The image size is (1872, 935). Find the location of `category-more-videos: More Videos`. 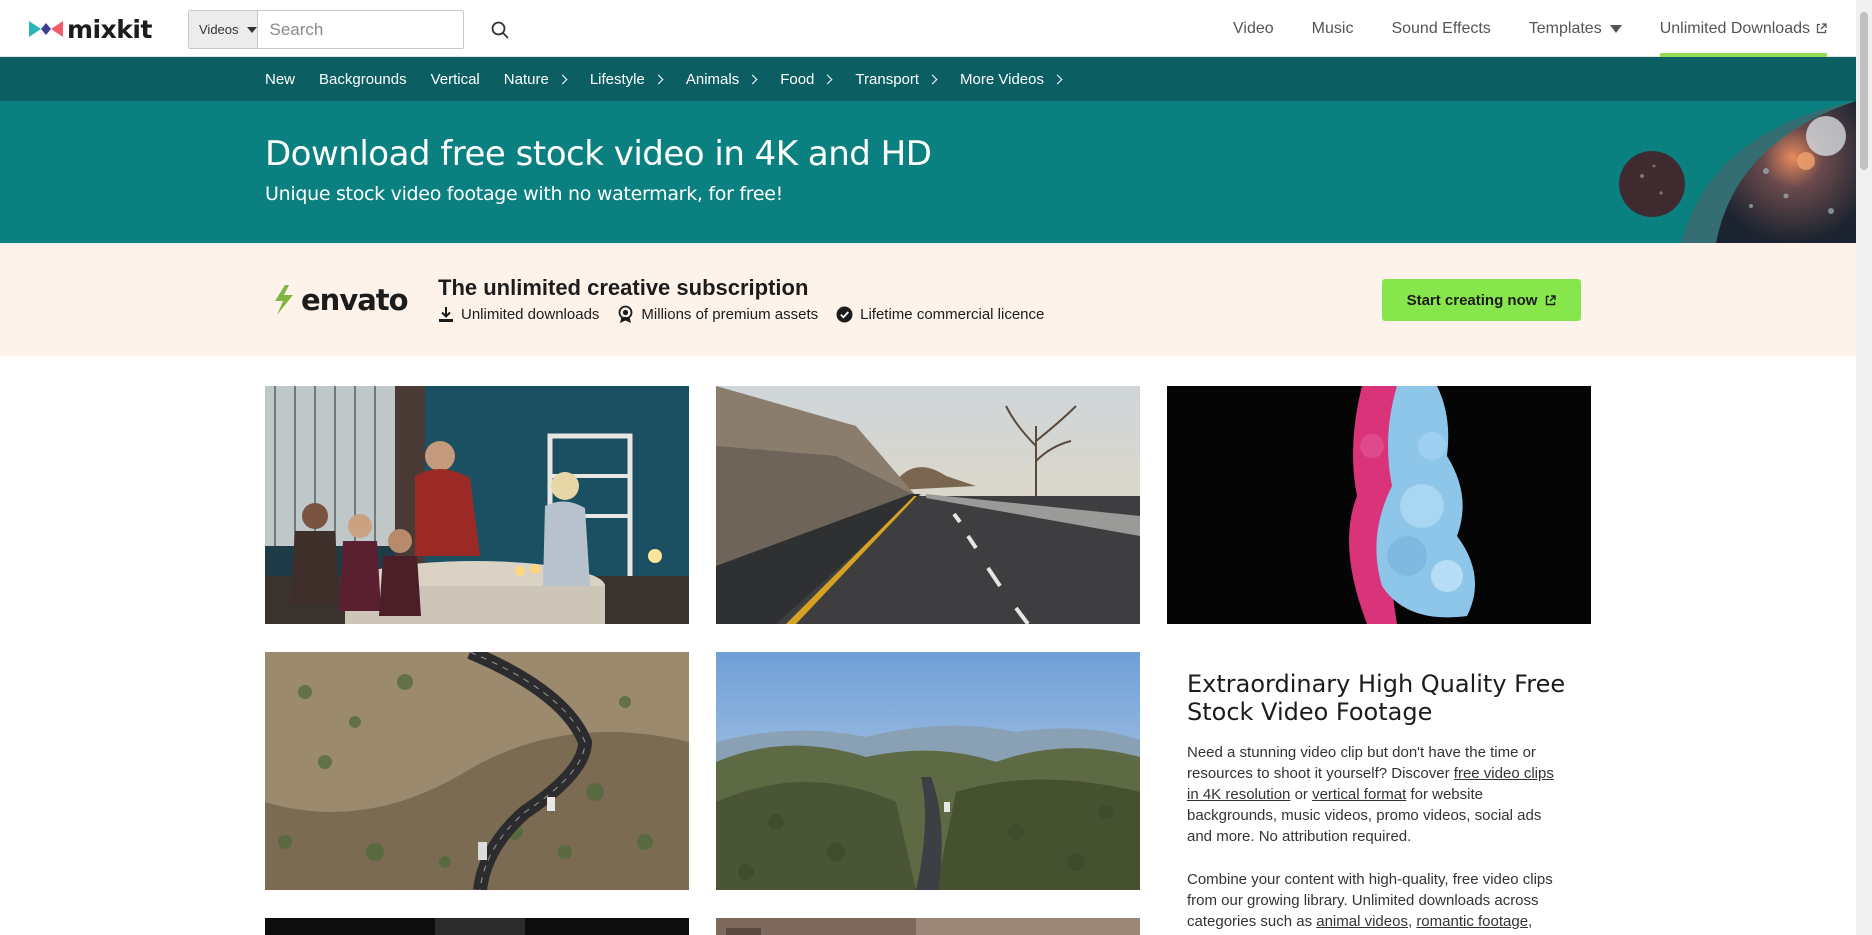

category-more-videos: More Videos is located at coordinates (1011, 79).